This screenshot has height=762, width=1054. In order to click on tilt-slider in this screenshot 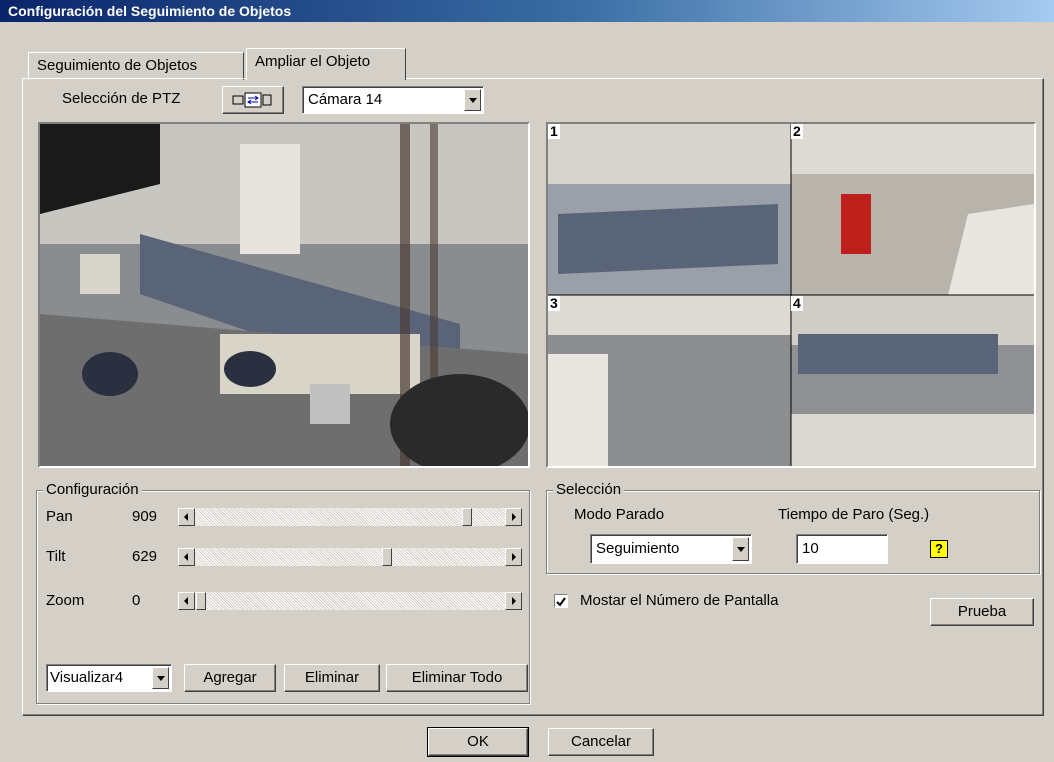, I will do `click(350, 557)`.